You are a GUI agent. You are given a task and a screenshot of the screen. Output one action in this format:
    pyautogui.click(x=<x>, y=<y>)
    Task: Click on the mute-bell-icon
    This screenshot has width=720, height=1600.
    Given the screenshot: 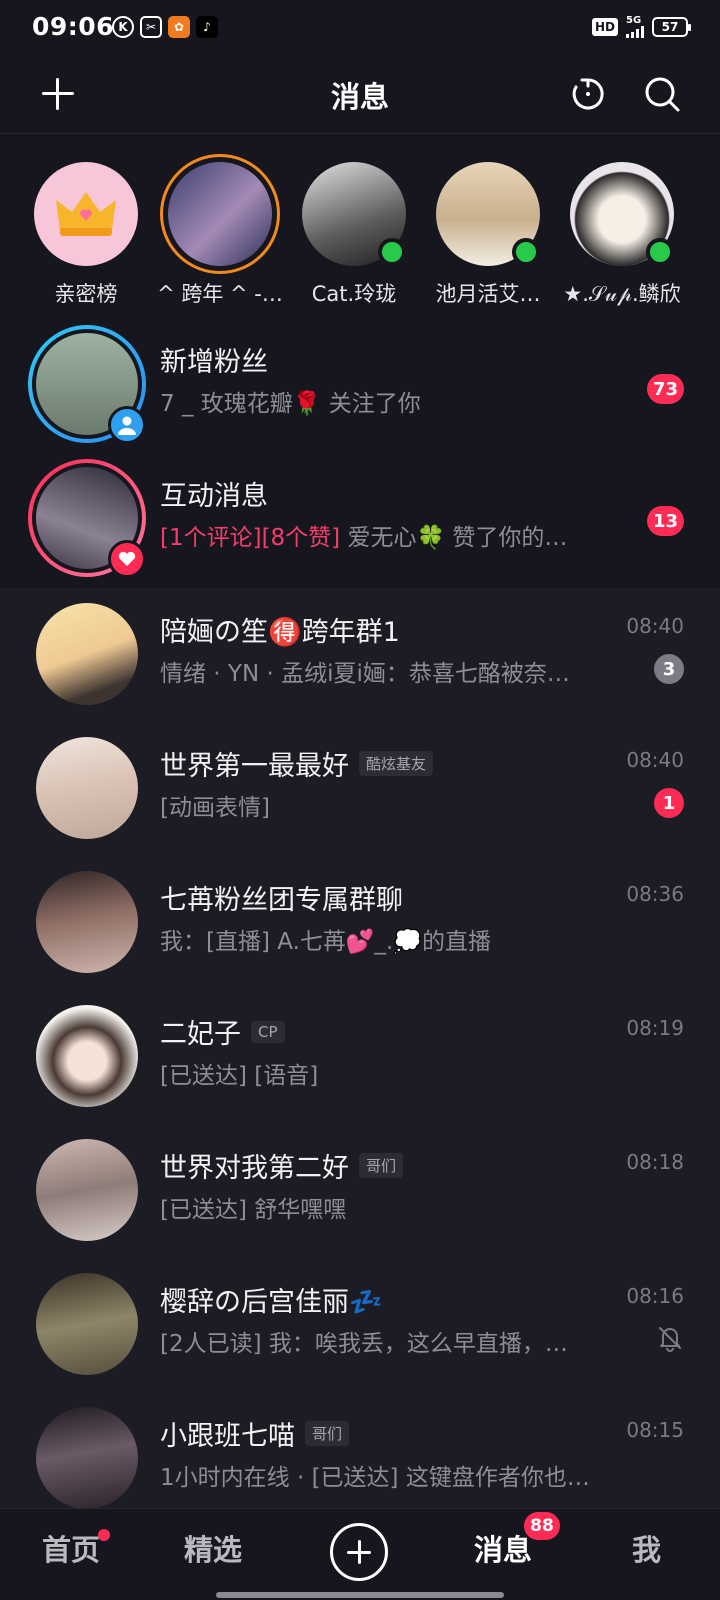 What is the action you would take?
    pyautogui.click(x=670, y=1339)
    